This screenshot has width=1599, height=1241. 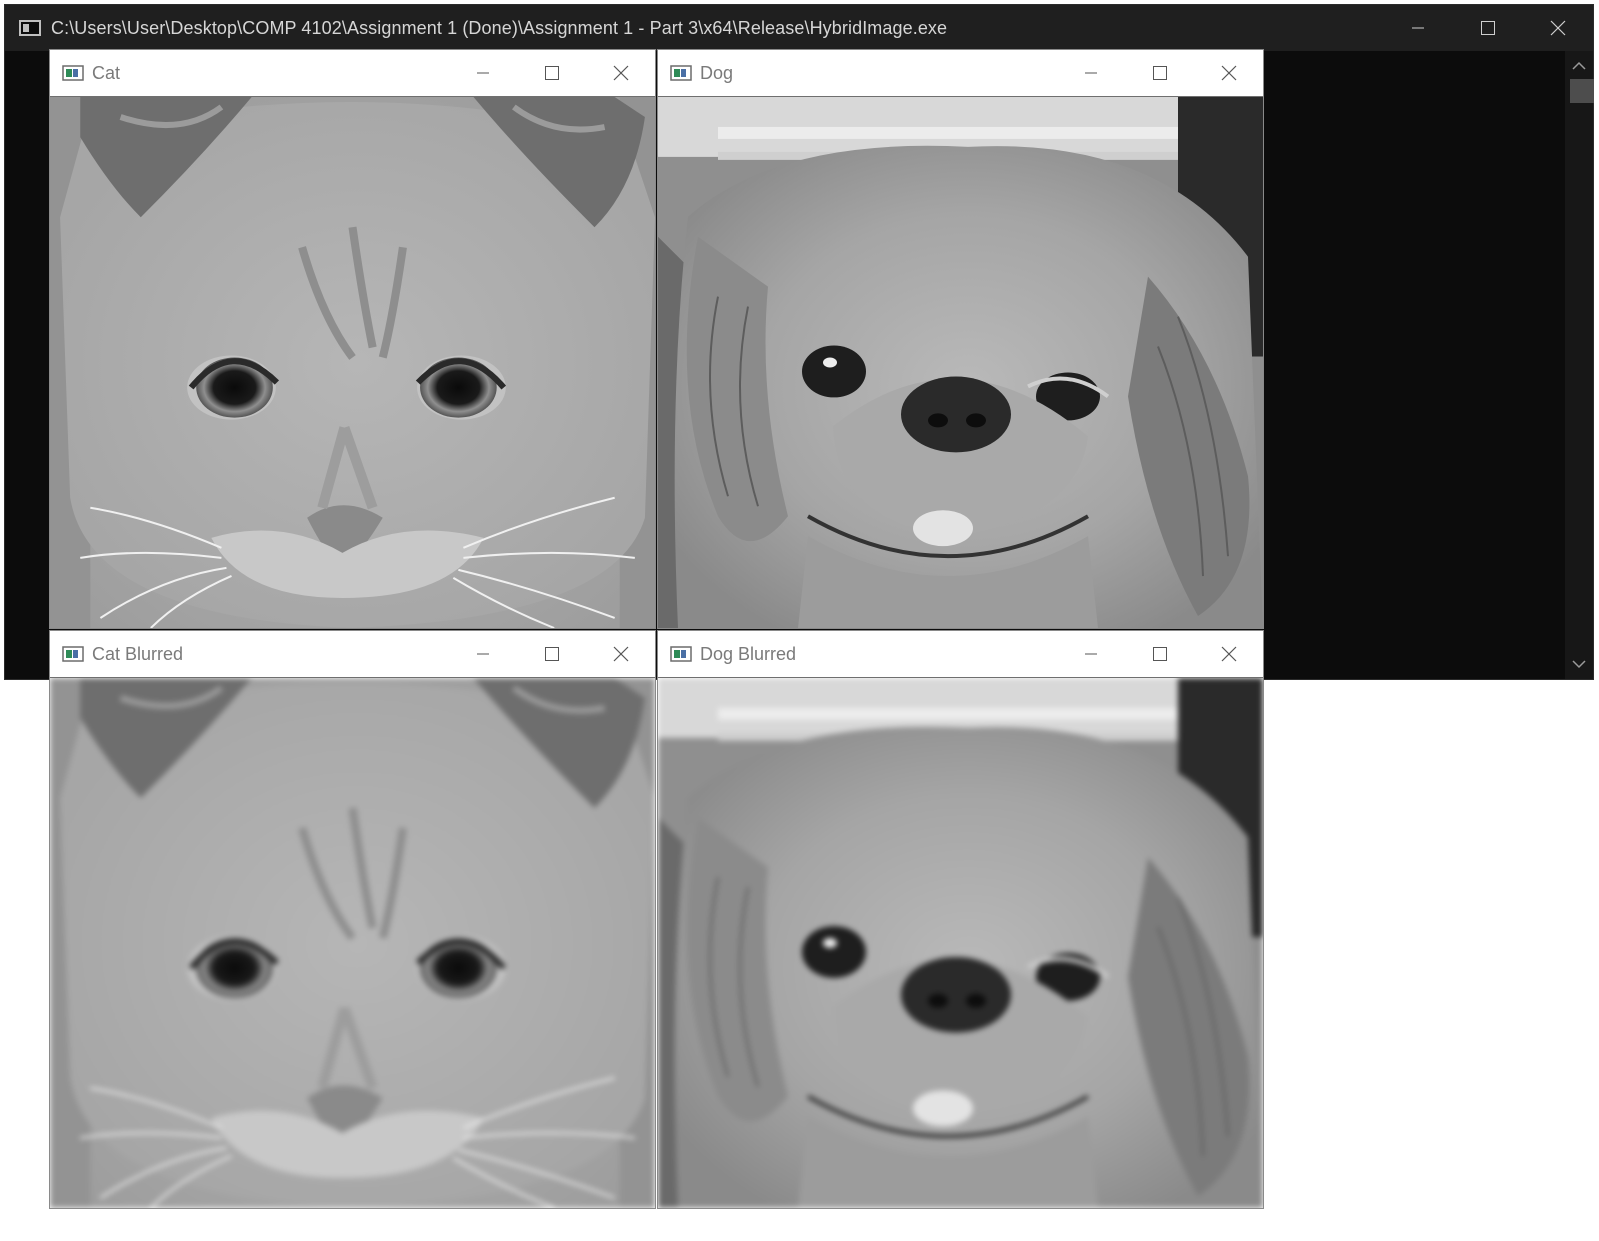 I want to click on window-title: Cat, so click(x=106, y=72).